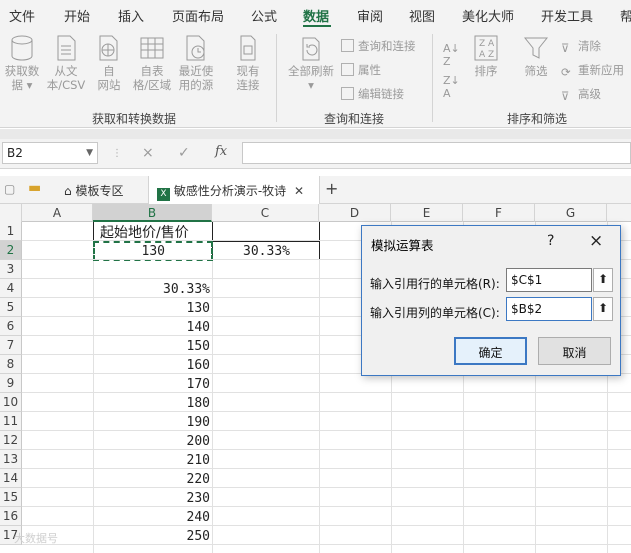 The image size is (631, 553). I want to click on more-options-icon: ⋮, so click(117, 153).